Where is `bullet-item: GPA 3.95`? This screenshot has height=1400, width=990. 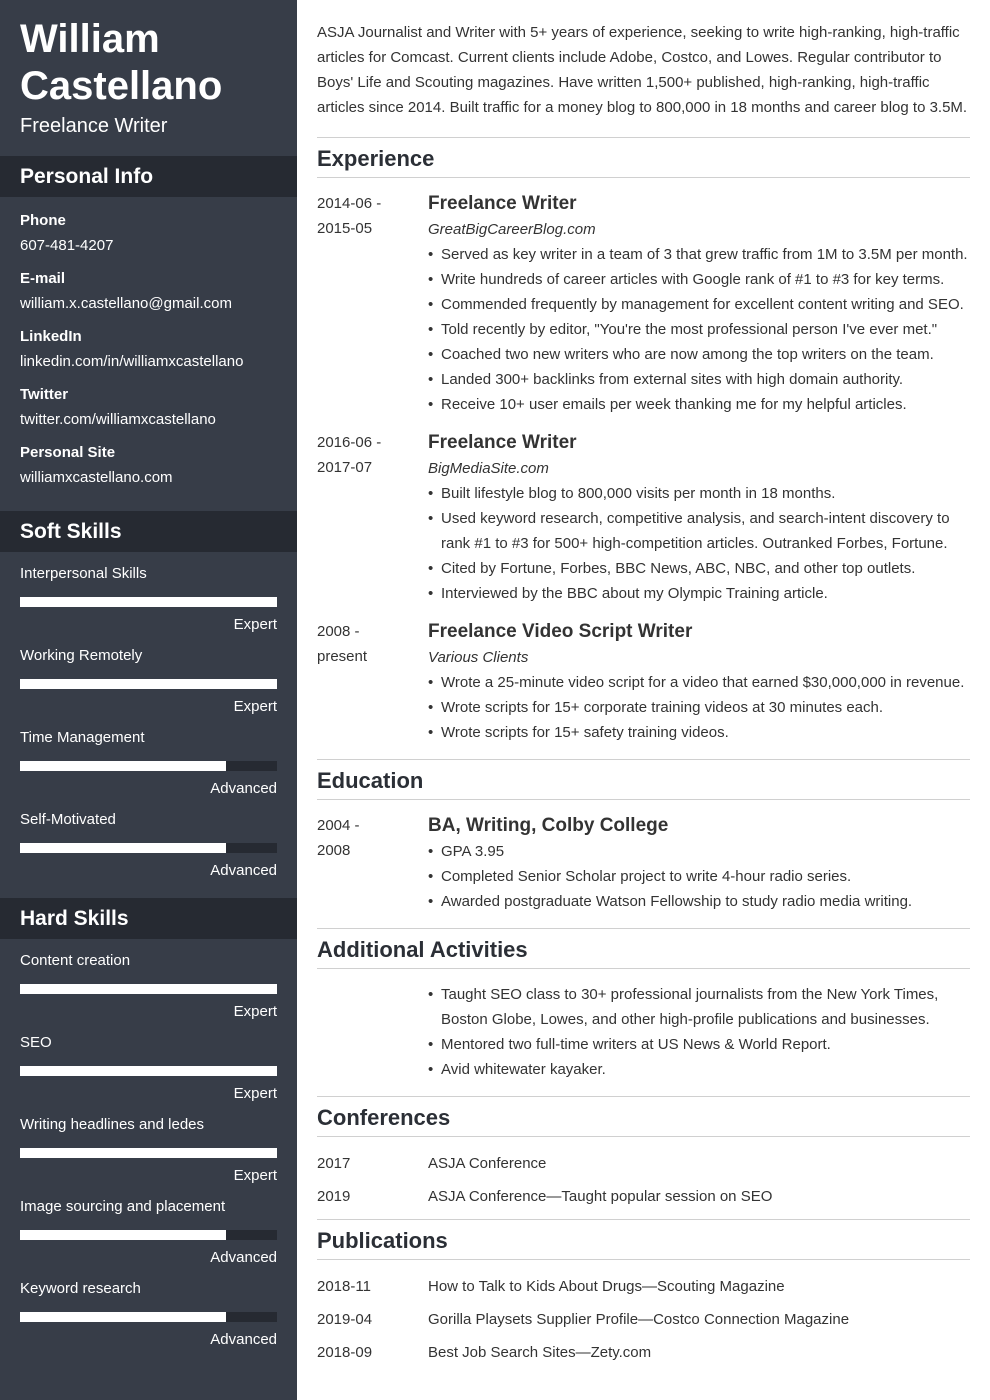 bullet-item: GPA 3.95 is located at coordinates (699, 851).